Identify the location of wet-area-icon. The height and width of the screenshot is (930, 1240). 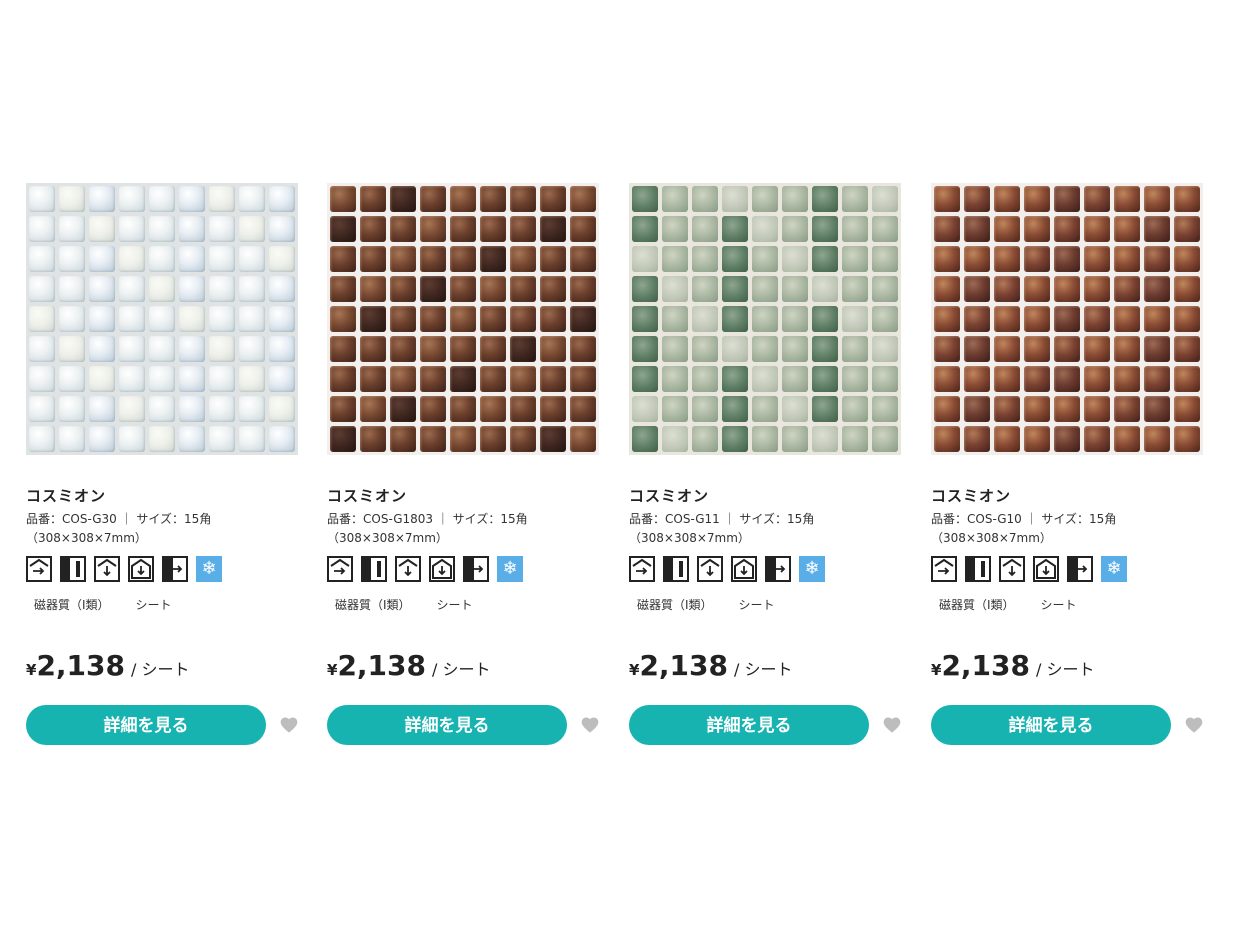
(1080, 569).